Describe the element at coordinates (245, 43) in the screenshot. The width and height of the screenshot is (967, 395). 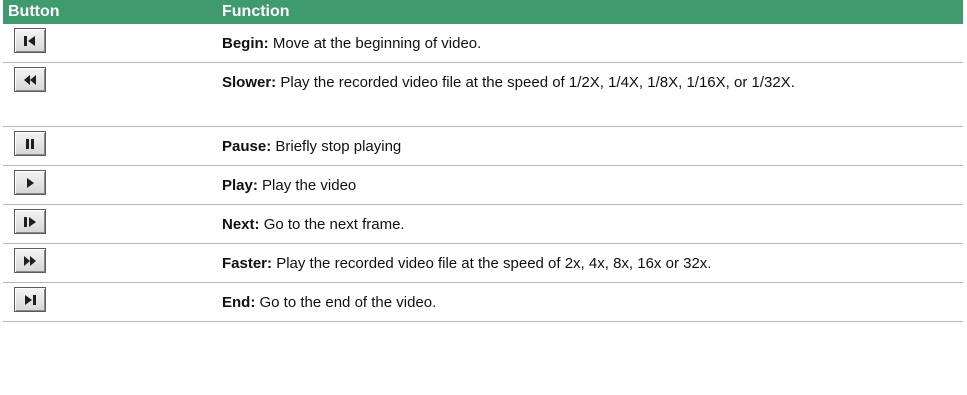
I see `function-name: Begin:` at that location.